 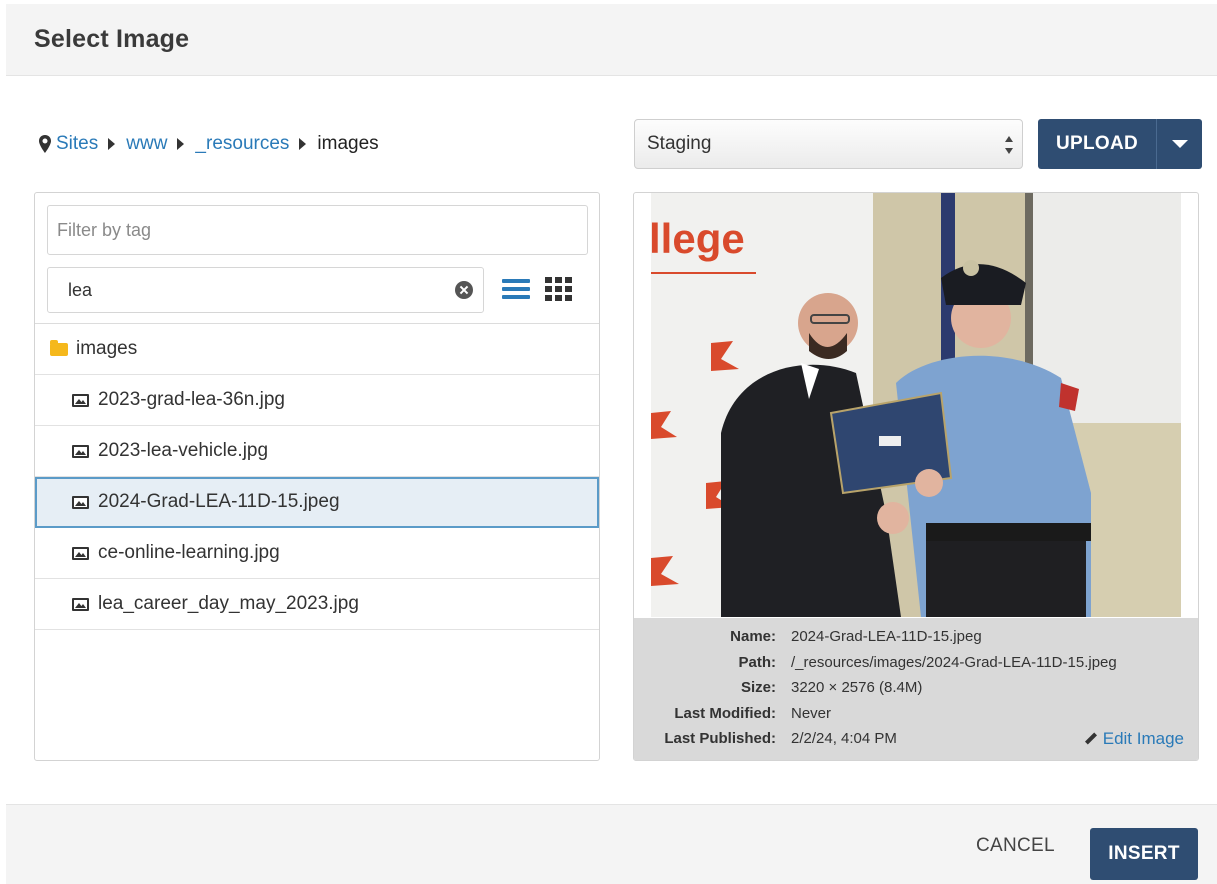 What do you see at coordinates (317, 553) in the screenshot?
I see `list-item: ce-online-learning.jpg` at bounding box center [317, 553].